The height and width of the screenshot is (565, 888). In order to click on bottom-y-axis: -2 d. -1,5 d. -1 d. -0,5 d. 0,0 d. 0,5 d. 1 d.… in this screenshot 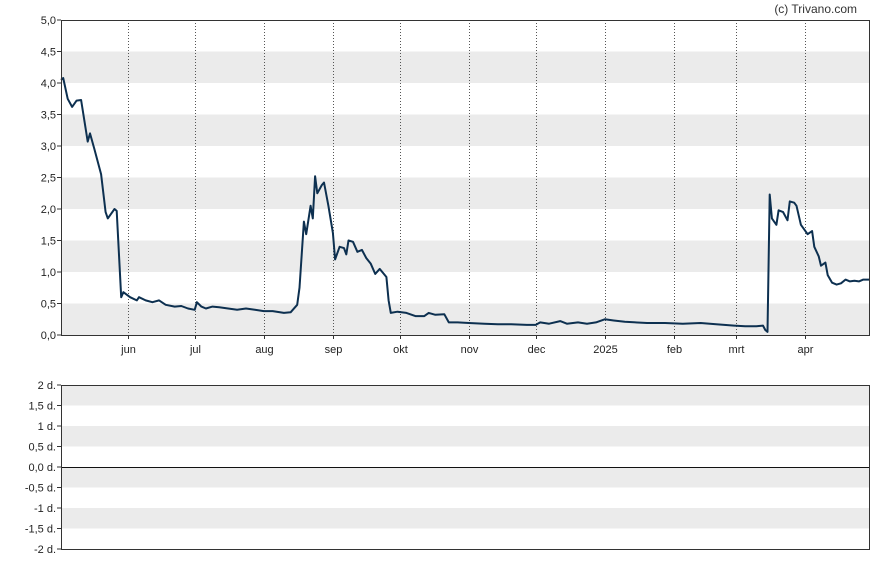, I will do `click(43, 468)`.